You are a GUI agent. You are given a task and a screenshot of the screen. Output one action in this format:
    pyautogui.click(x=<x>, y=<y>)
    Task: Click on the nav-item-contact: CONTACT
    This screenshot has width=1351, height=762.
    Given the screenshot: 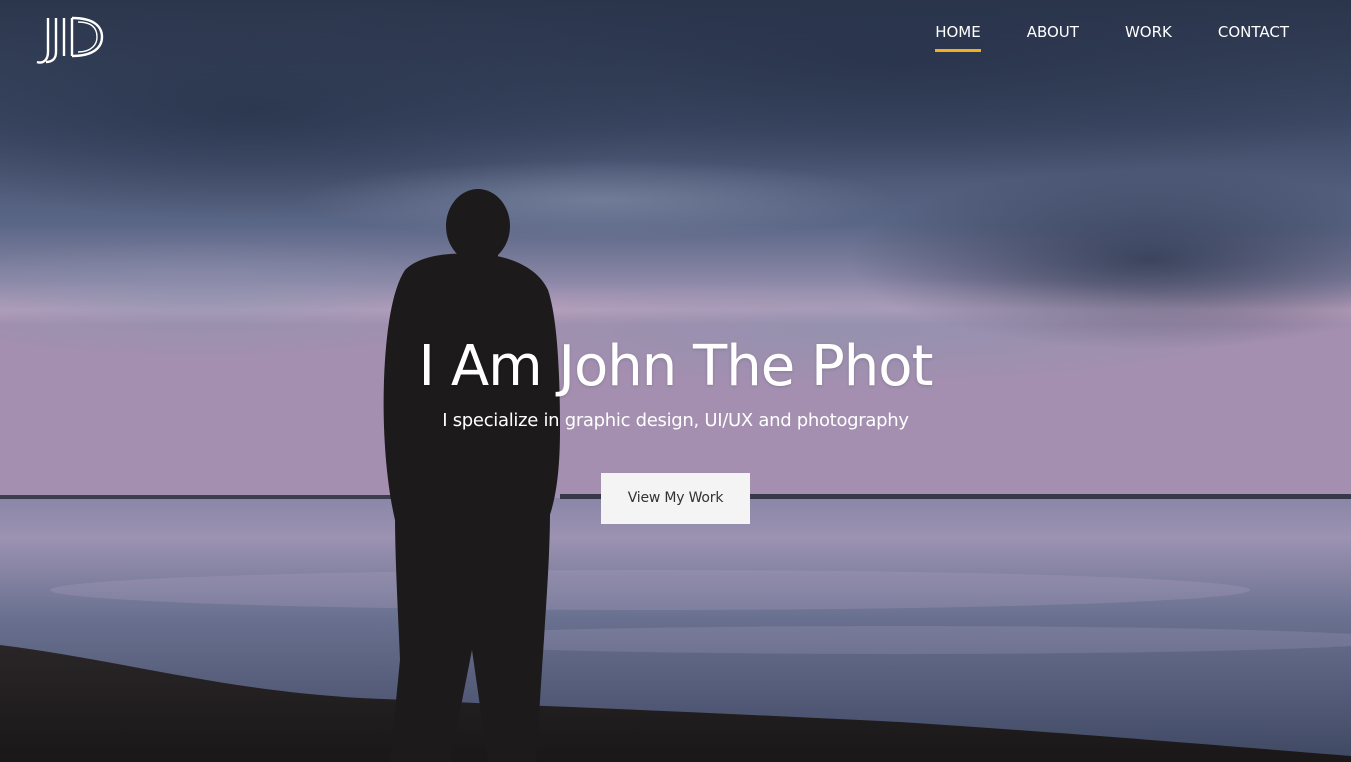 What is the action you would take?
    pyautogui.click(x=1253, y=26)
    